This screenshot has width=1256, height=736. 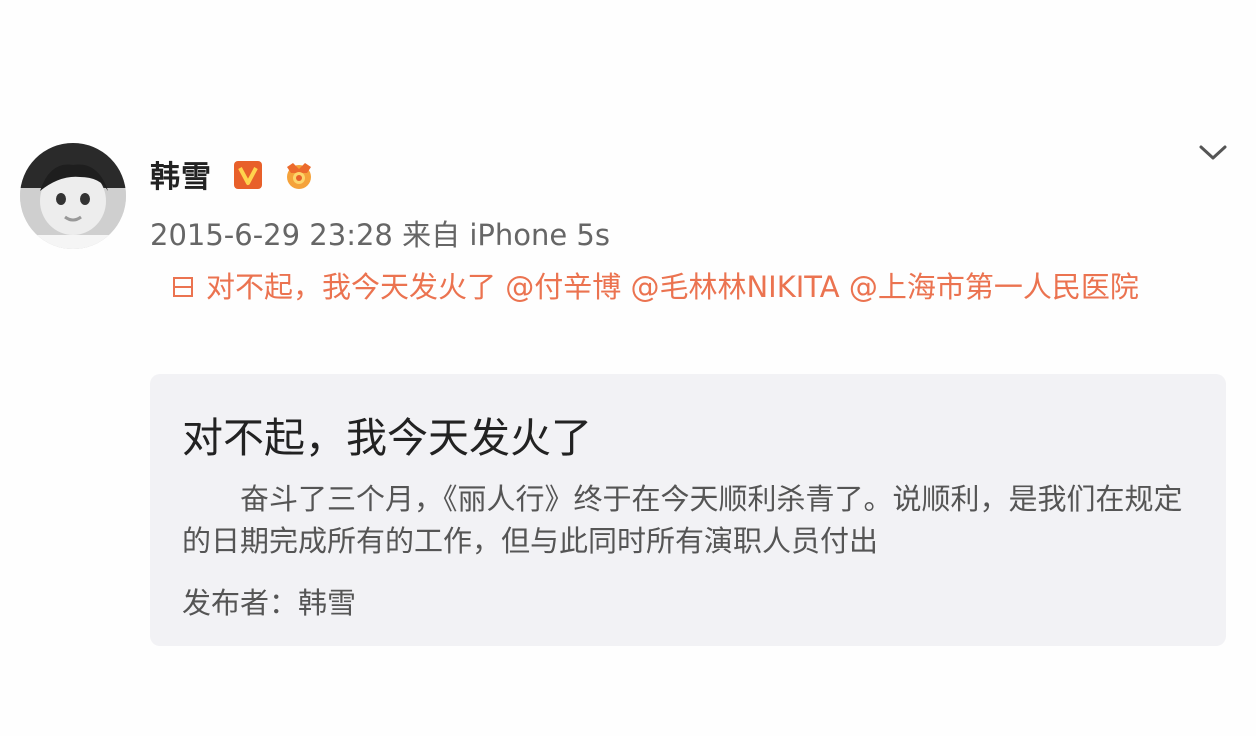 I want to click on article-card-author: 发布者：韩雪, so click(x=269, y=601).